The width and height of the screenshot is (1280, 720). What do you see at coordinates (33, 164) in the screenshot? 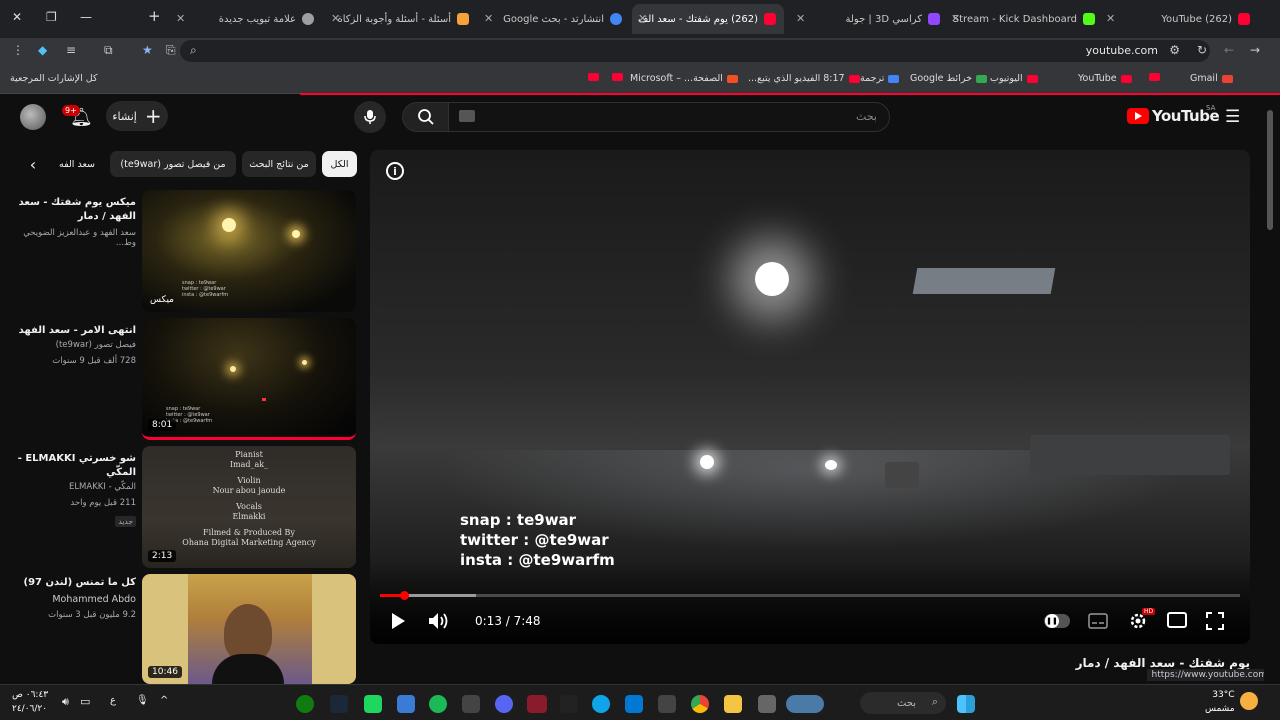
I see `chips-prev-chevron-icon: ‹` at bounding box center [33, 164].